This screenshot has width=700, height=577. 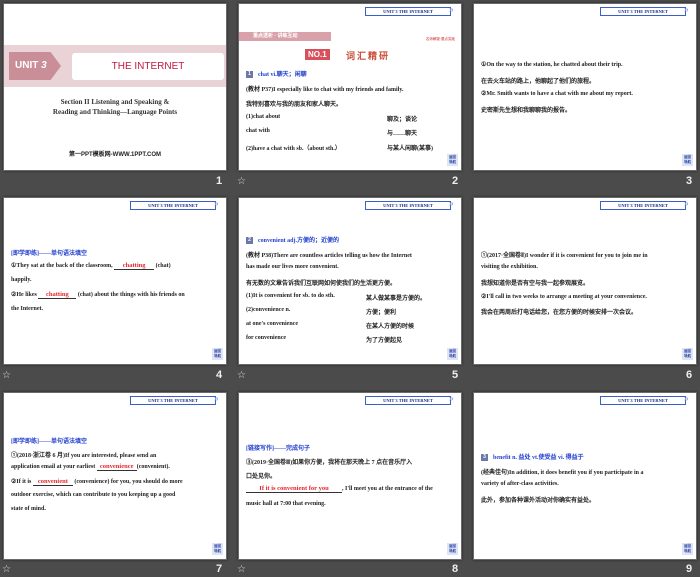 I want to click on phrase-meaning: 聊及；谈论, so click(x=402, y=120).